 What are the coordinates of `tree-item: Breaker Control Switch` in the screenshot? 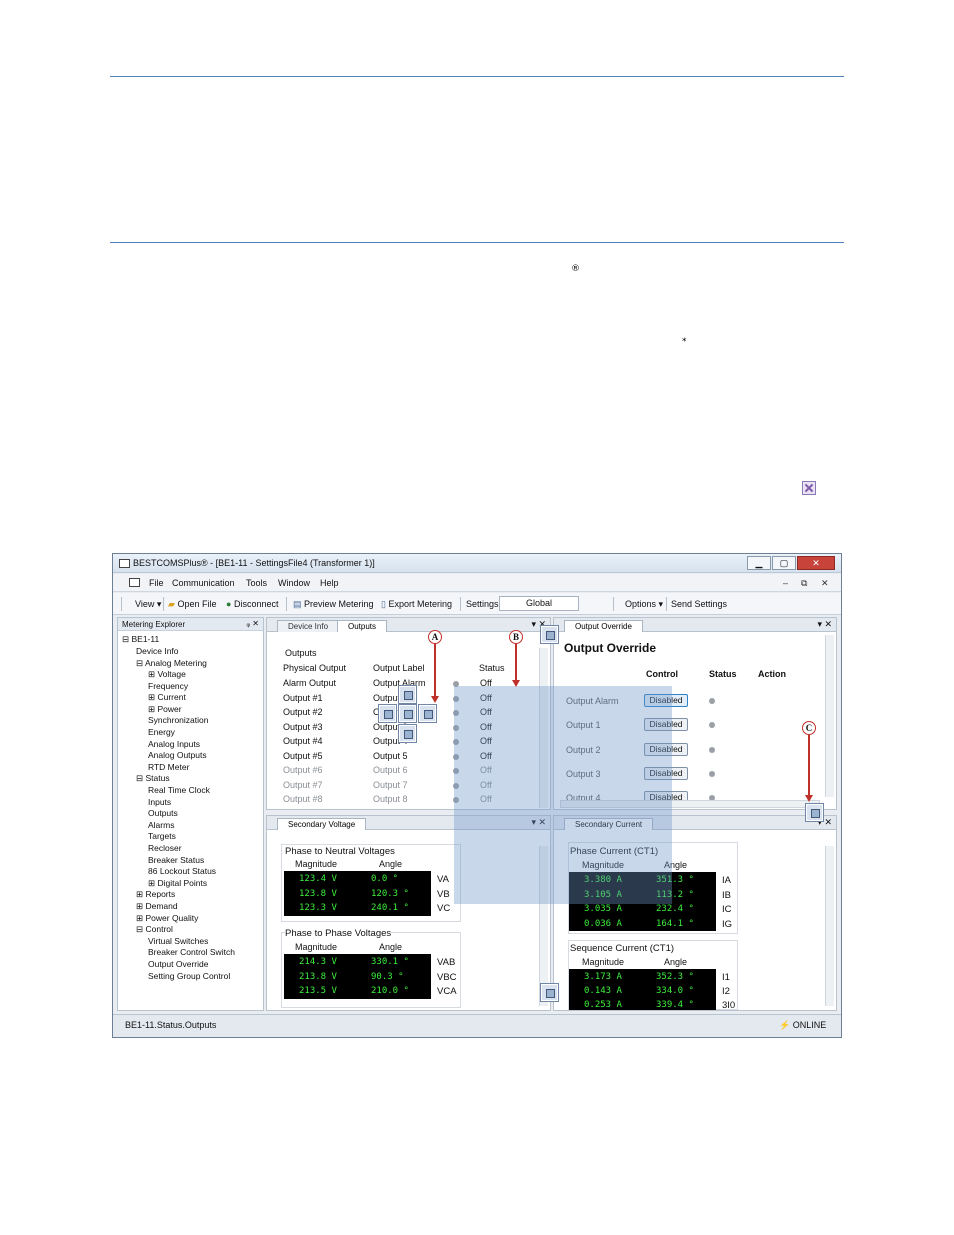 It's located at (191, 952).